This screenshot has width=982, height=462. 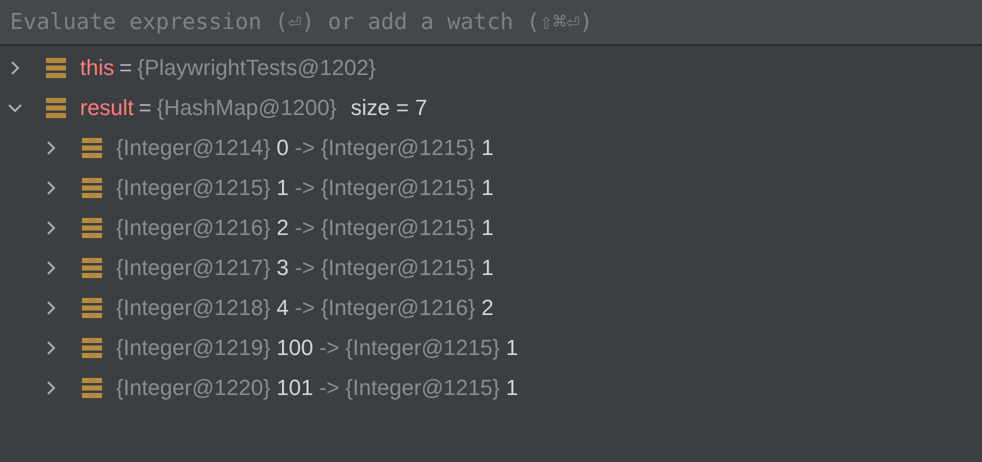 I want to click on key-value: 1, so click(x=282, y=188).